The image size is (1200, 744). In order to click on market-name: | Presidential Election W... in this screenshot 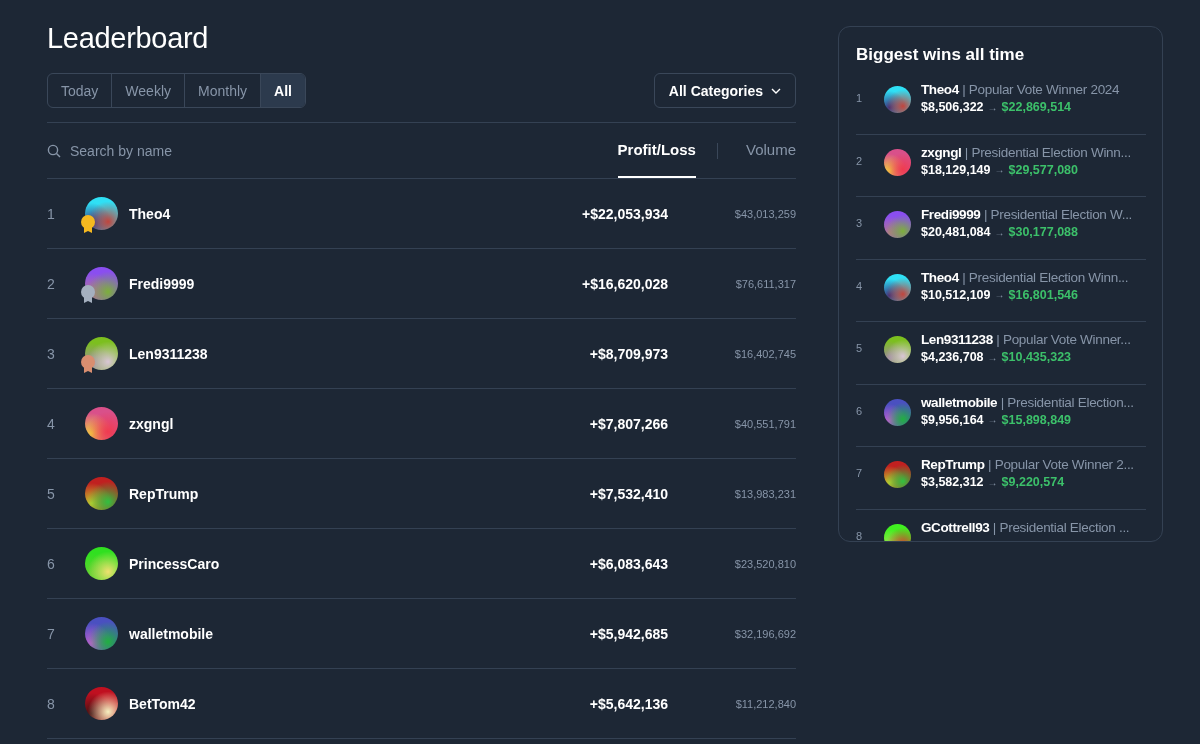, I will do `click(1057, 214)`.